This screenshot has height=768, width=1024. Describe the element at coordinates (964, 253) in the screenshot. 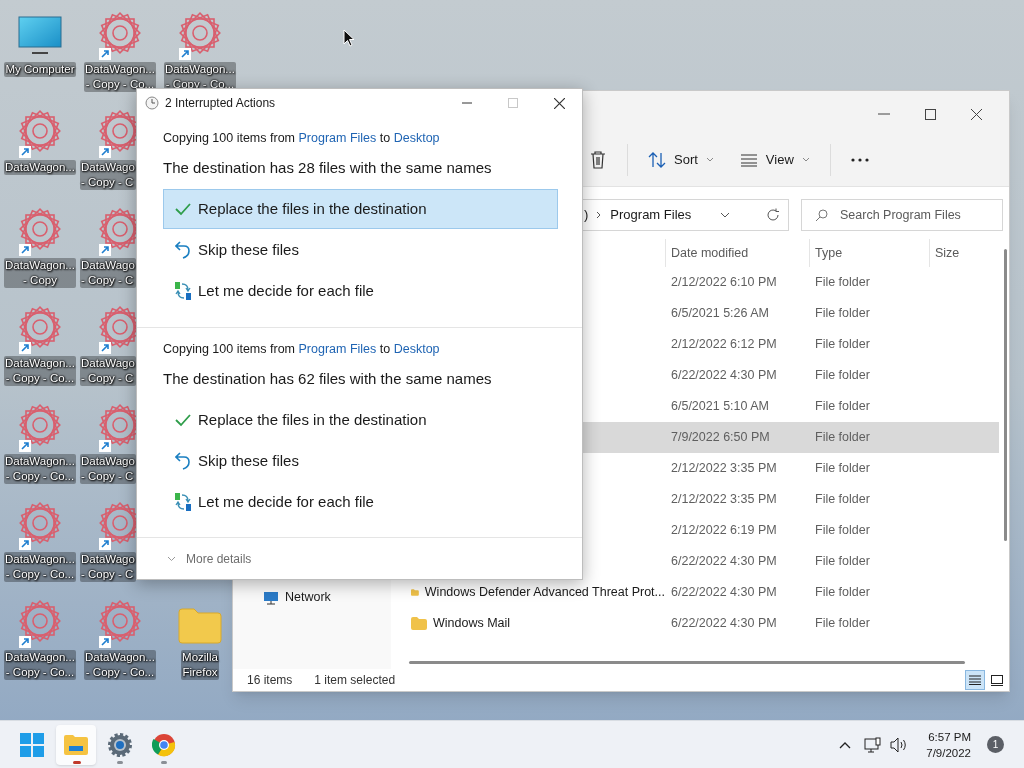

I see `column-header: Size` at that location.